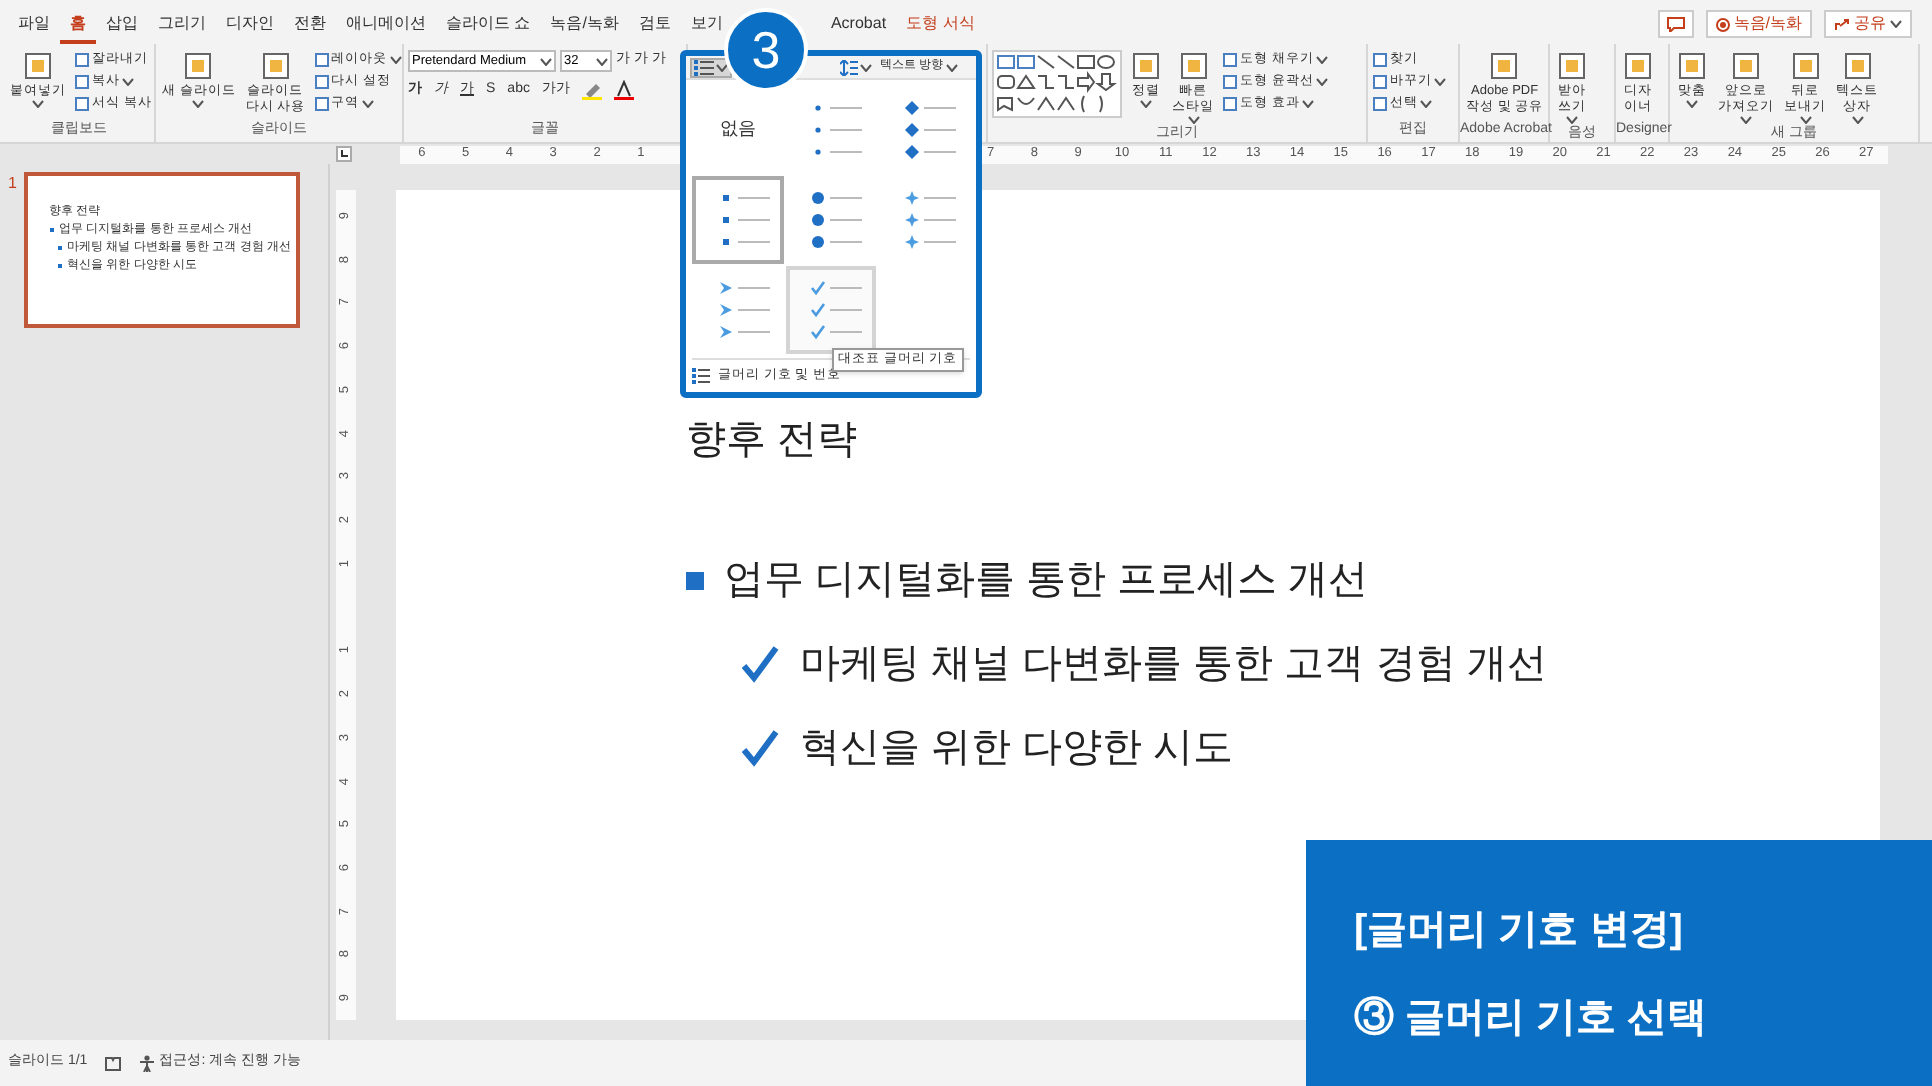 The image size is (1932, 1086). I want to click on comment-button, so click(1675, 24).